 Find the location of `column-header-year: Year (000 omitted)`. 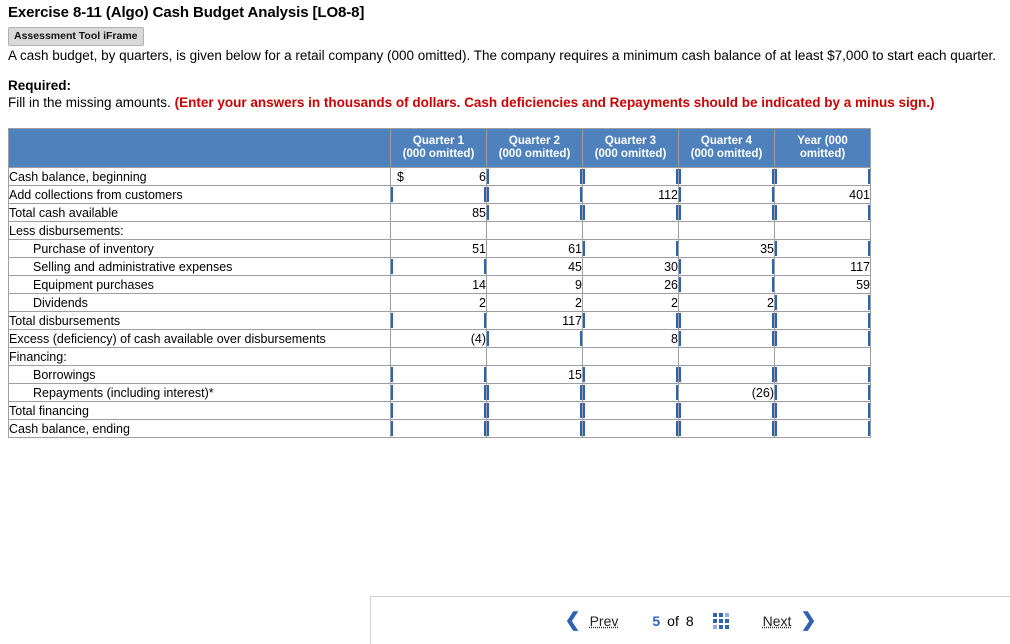

column-header-year: Year (000 omitted) is located at coordinates (822, 148).